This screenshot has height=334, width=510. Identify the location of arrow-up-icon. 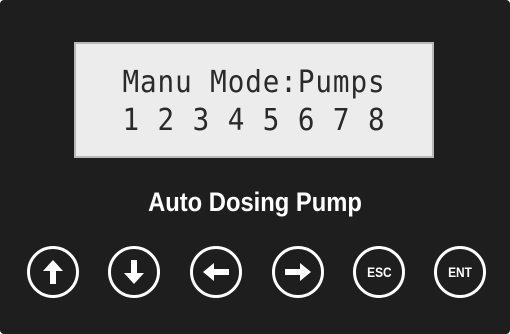
(53, 272).